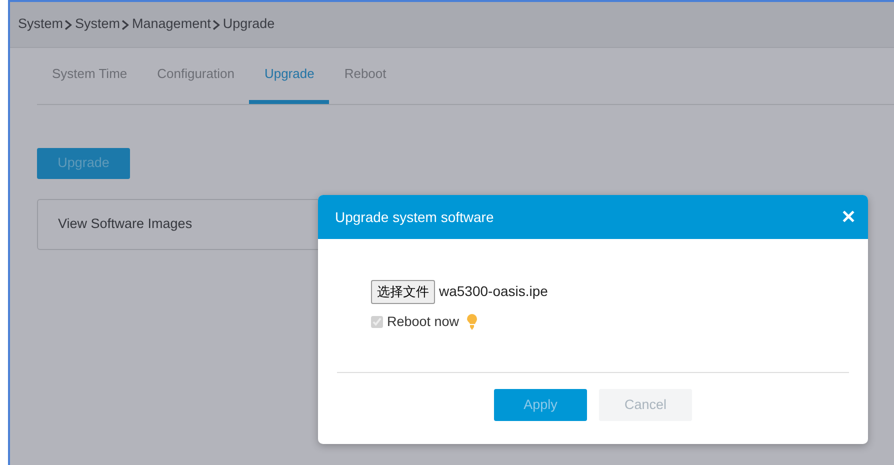 This screenshot has height=465, width=894. I want to click on close-button: ✕, so click(848, 217).